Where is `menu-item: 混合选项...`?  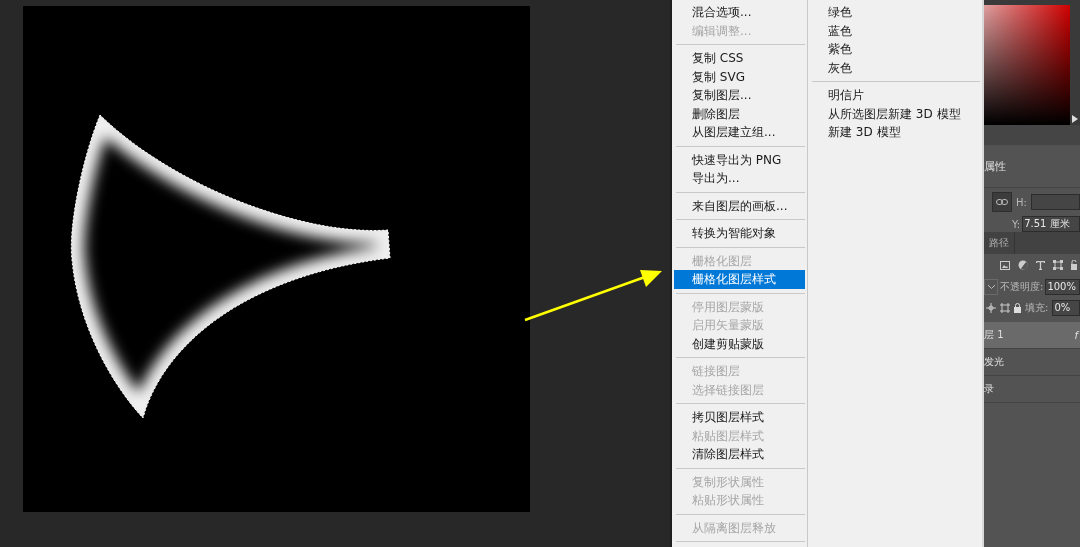
menu-item: 混合选项... is located at coordinates (739, 12).